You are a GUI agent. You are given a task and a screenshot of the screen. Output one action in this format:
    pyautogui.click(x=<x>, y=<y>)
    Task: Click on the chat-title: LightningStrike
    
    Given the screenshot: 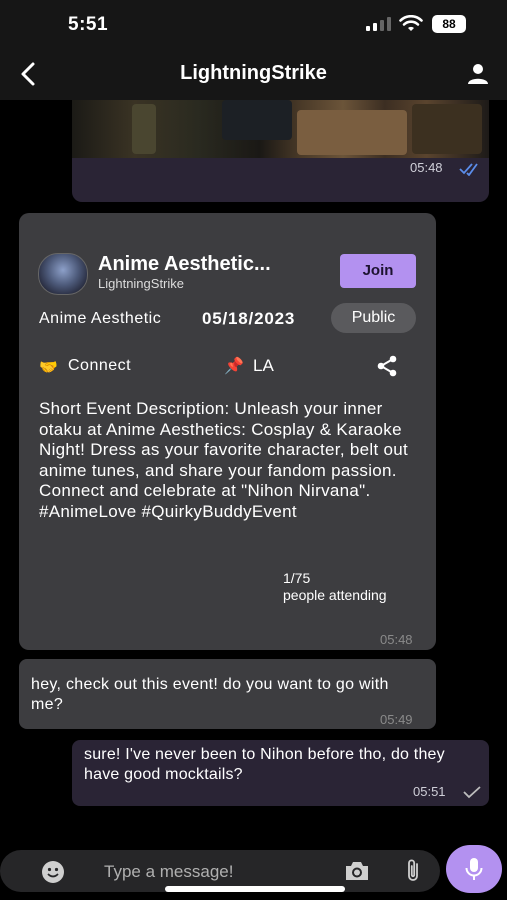 What is the action you would take?
    pyautogui.click(x=253, y=73)
    